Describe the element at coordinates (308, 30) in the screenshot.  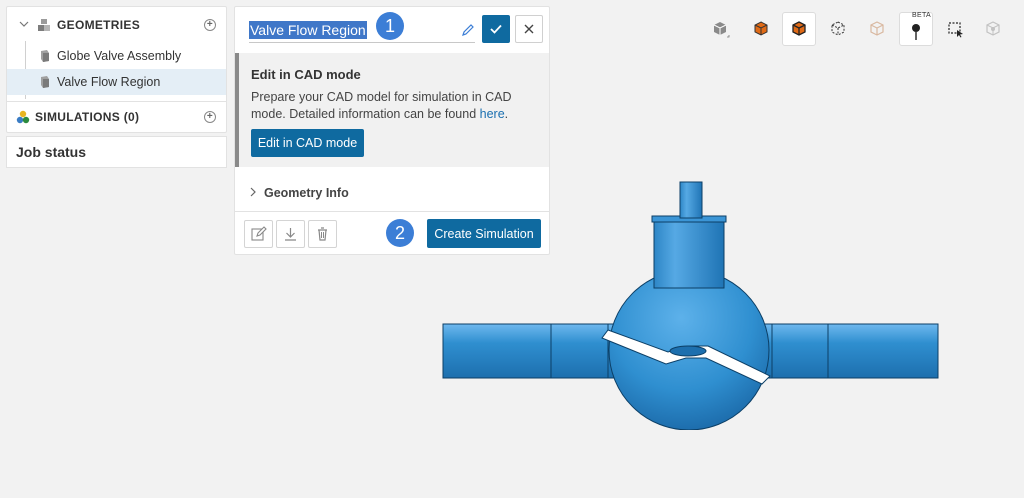
I see `geometry-name-selected-text: Valve Flow Region` at that location.